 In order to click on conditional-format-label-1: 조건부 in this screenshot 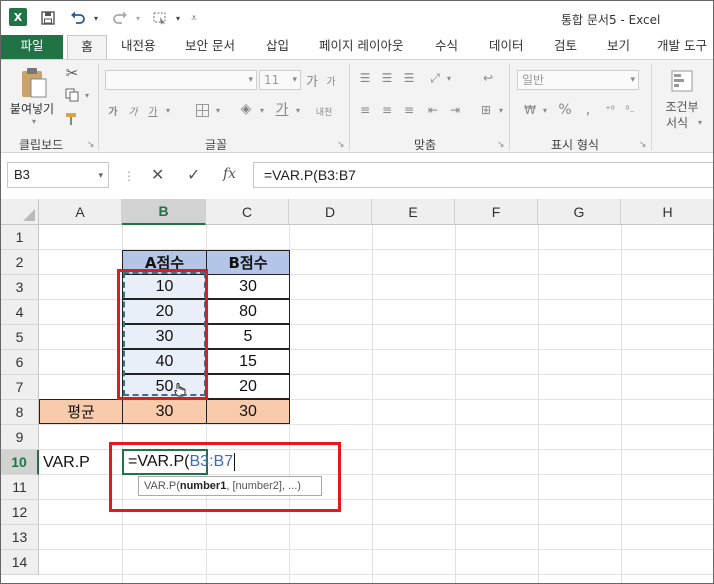, I will do `click(682, 106)`.